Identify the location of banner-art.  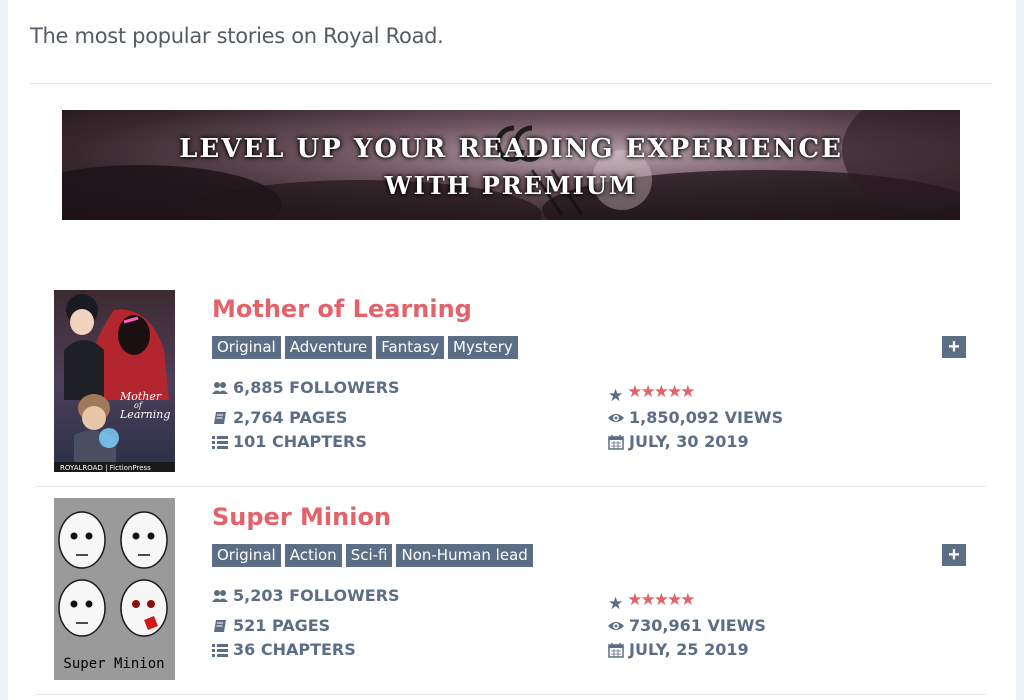
(511, 165).